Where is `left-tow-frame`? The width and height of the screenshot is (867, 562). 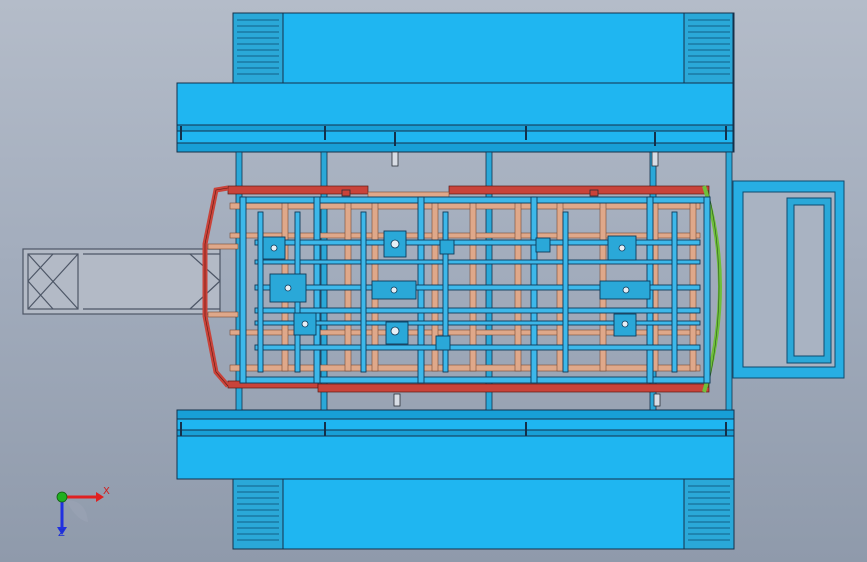 left-tow-frame is located at coordinates (121, 281).